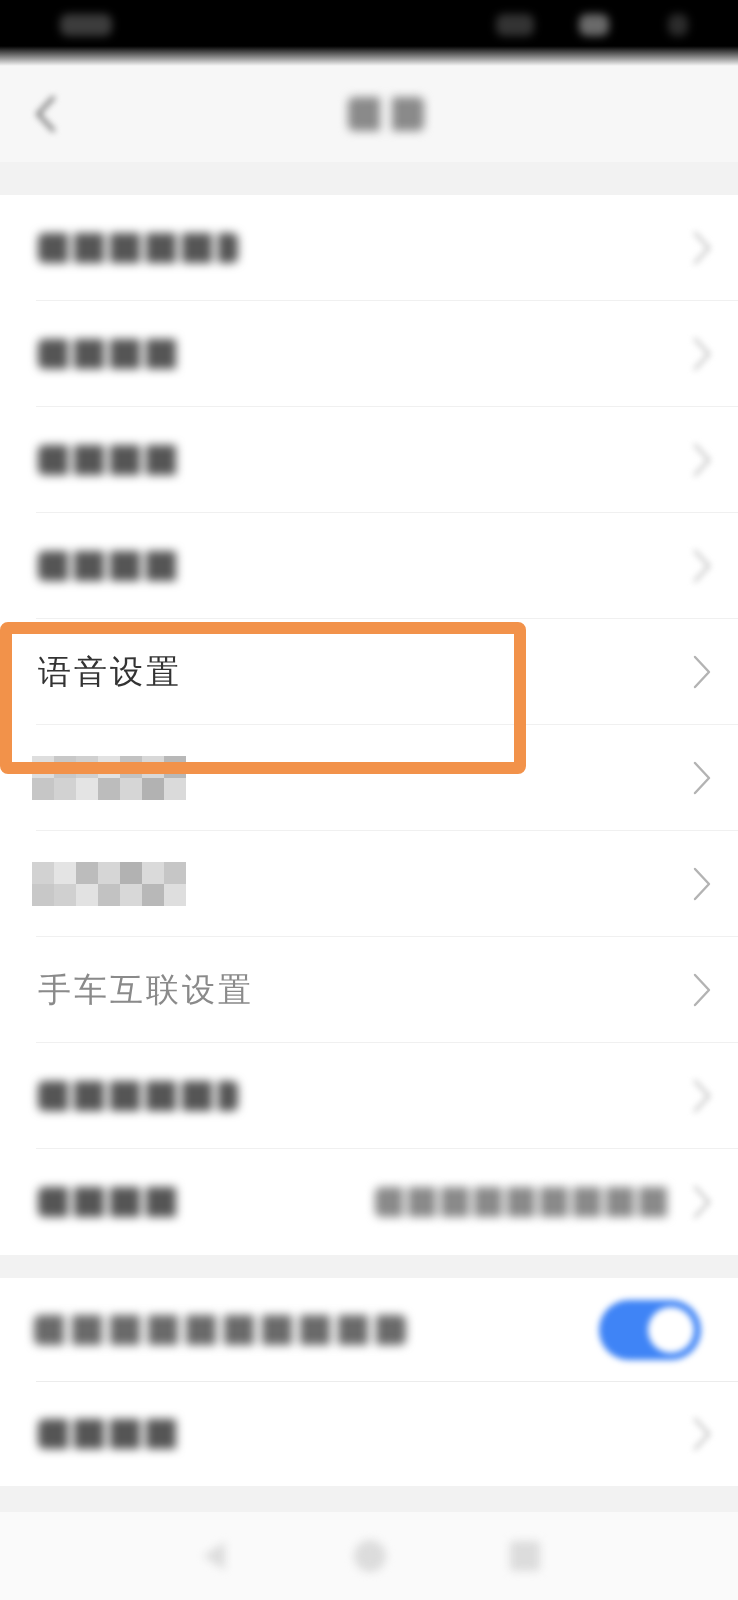  What do you see at coordinates (110, 672) in the screenshot?
I see `setting-label: 语音设置` at bounding box center [110, 672].